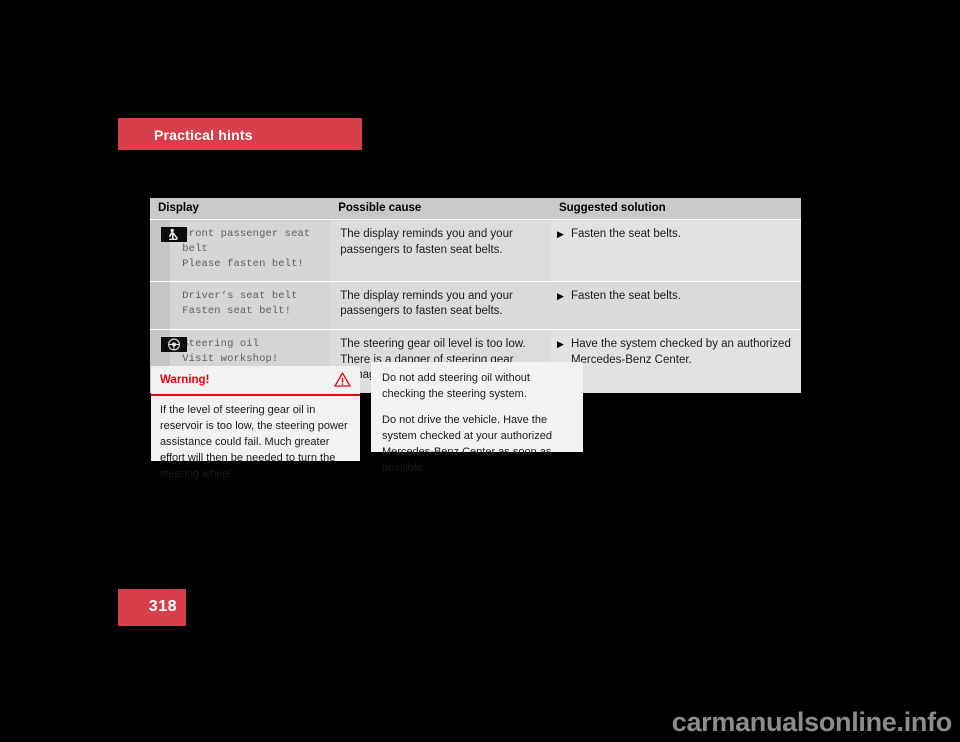  Describe the element at coordinates (255, 381) in the screenshot. I see `warning-header: Warning!` at that location.